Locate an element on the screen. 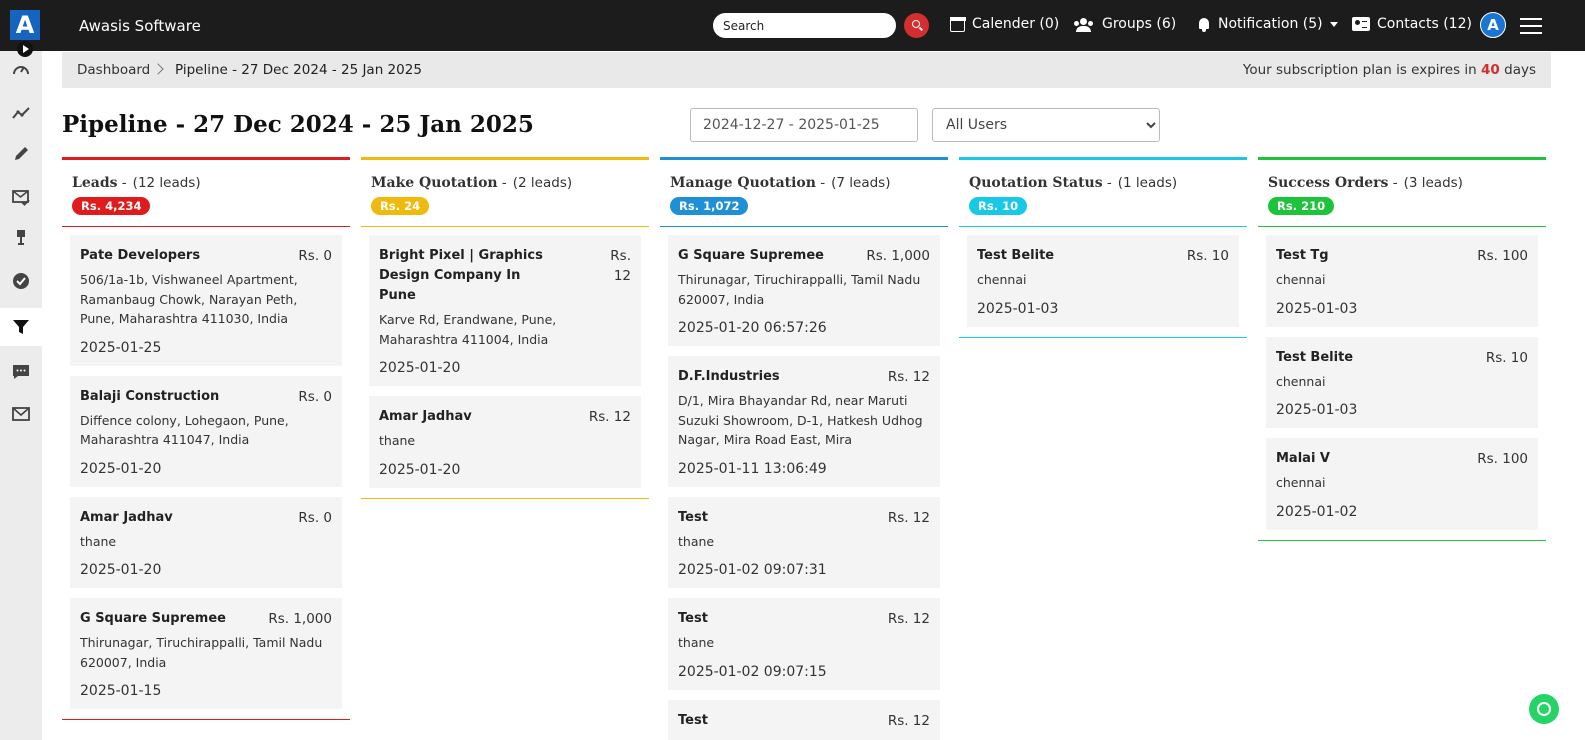  notification-label: Notification (5) is located at coordinates (1270, 24).